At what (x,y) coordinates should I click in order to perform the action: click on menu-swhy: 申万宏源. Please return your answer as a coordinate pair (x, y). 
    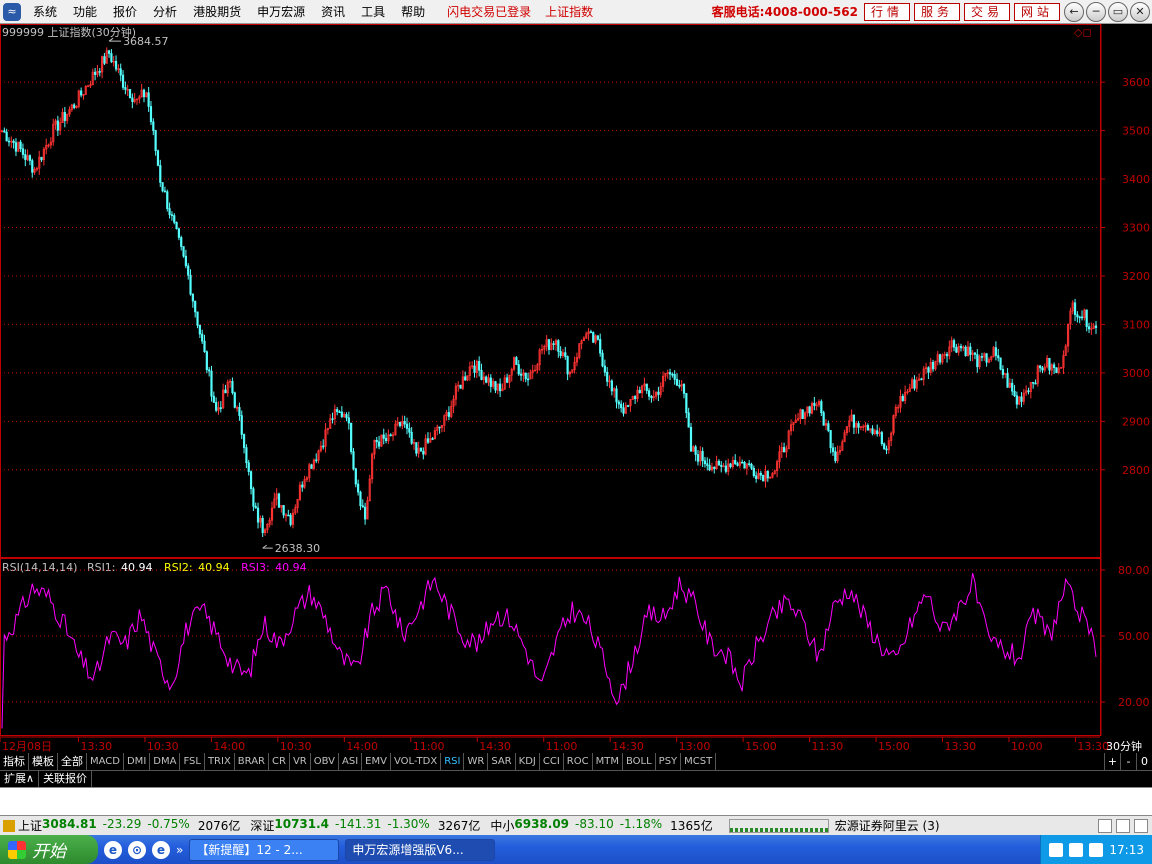
    Looking at the image, I should click on (281, 11).